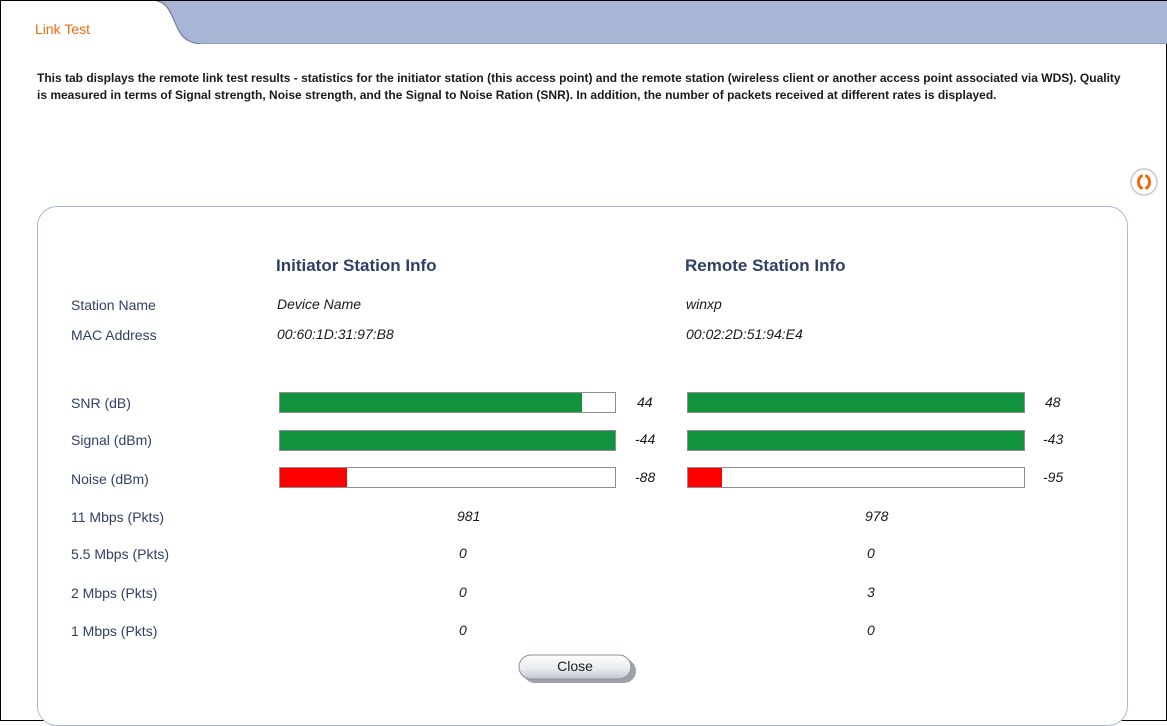 The image size is (1167, 726). Describe the element at coordinates (871, 553) in the screenshot. I see `remote-mbps5-5-value: 0` at that location.